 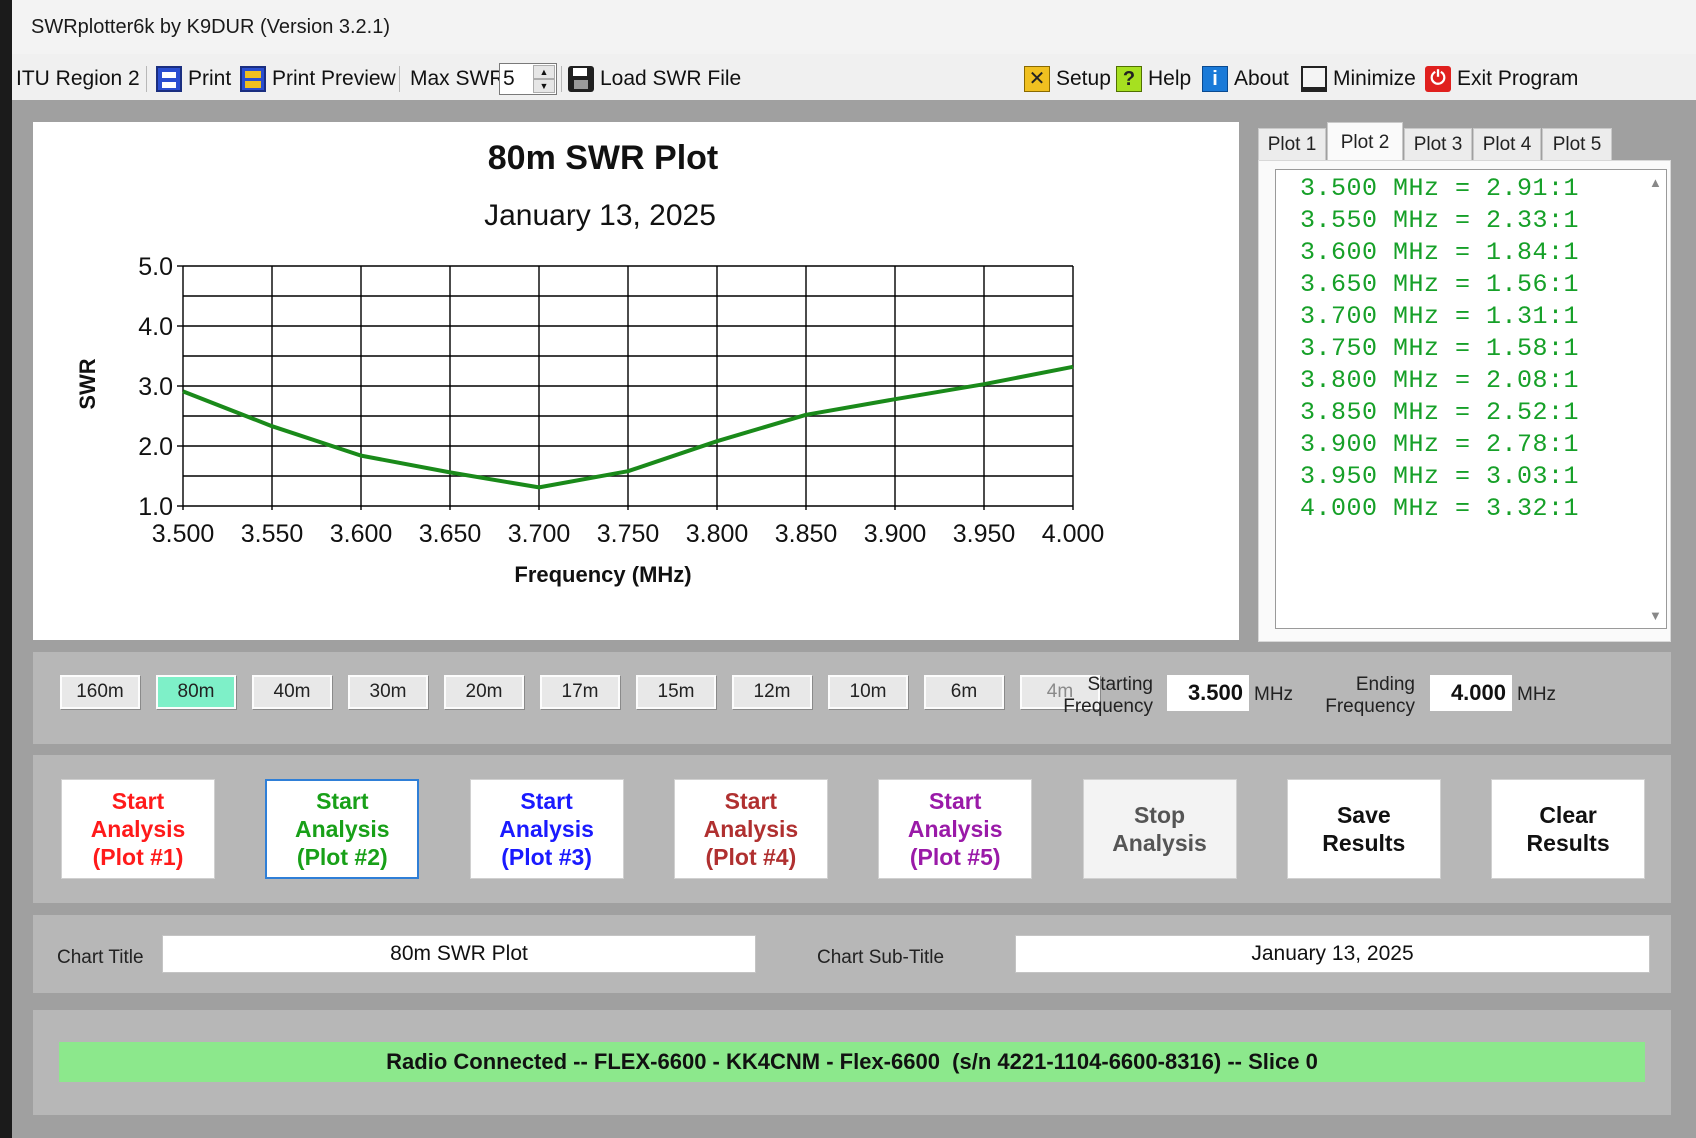 What do you see at coordinates (772, 692) in the screenshot?
I see `band-button-12m: 12m` at bounding box center [772, 692].